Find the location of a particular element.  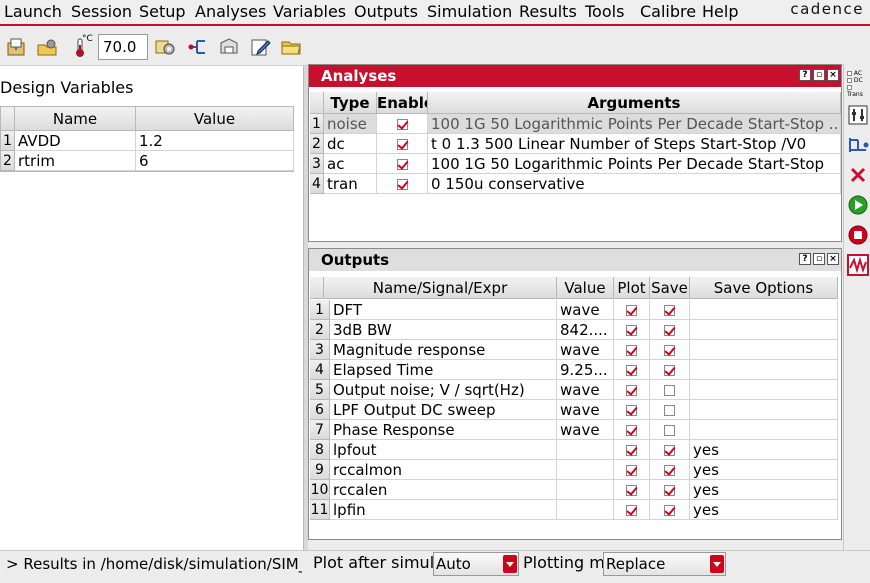

table-row: 1 AVDD 1.2 is located at coordinates (147, 141).